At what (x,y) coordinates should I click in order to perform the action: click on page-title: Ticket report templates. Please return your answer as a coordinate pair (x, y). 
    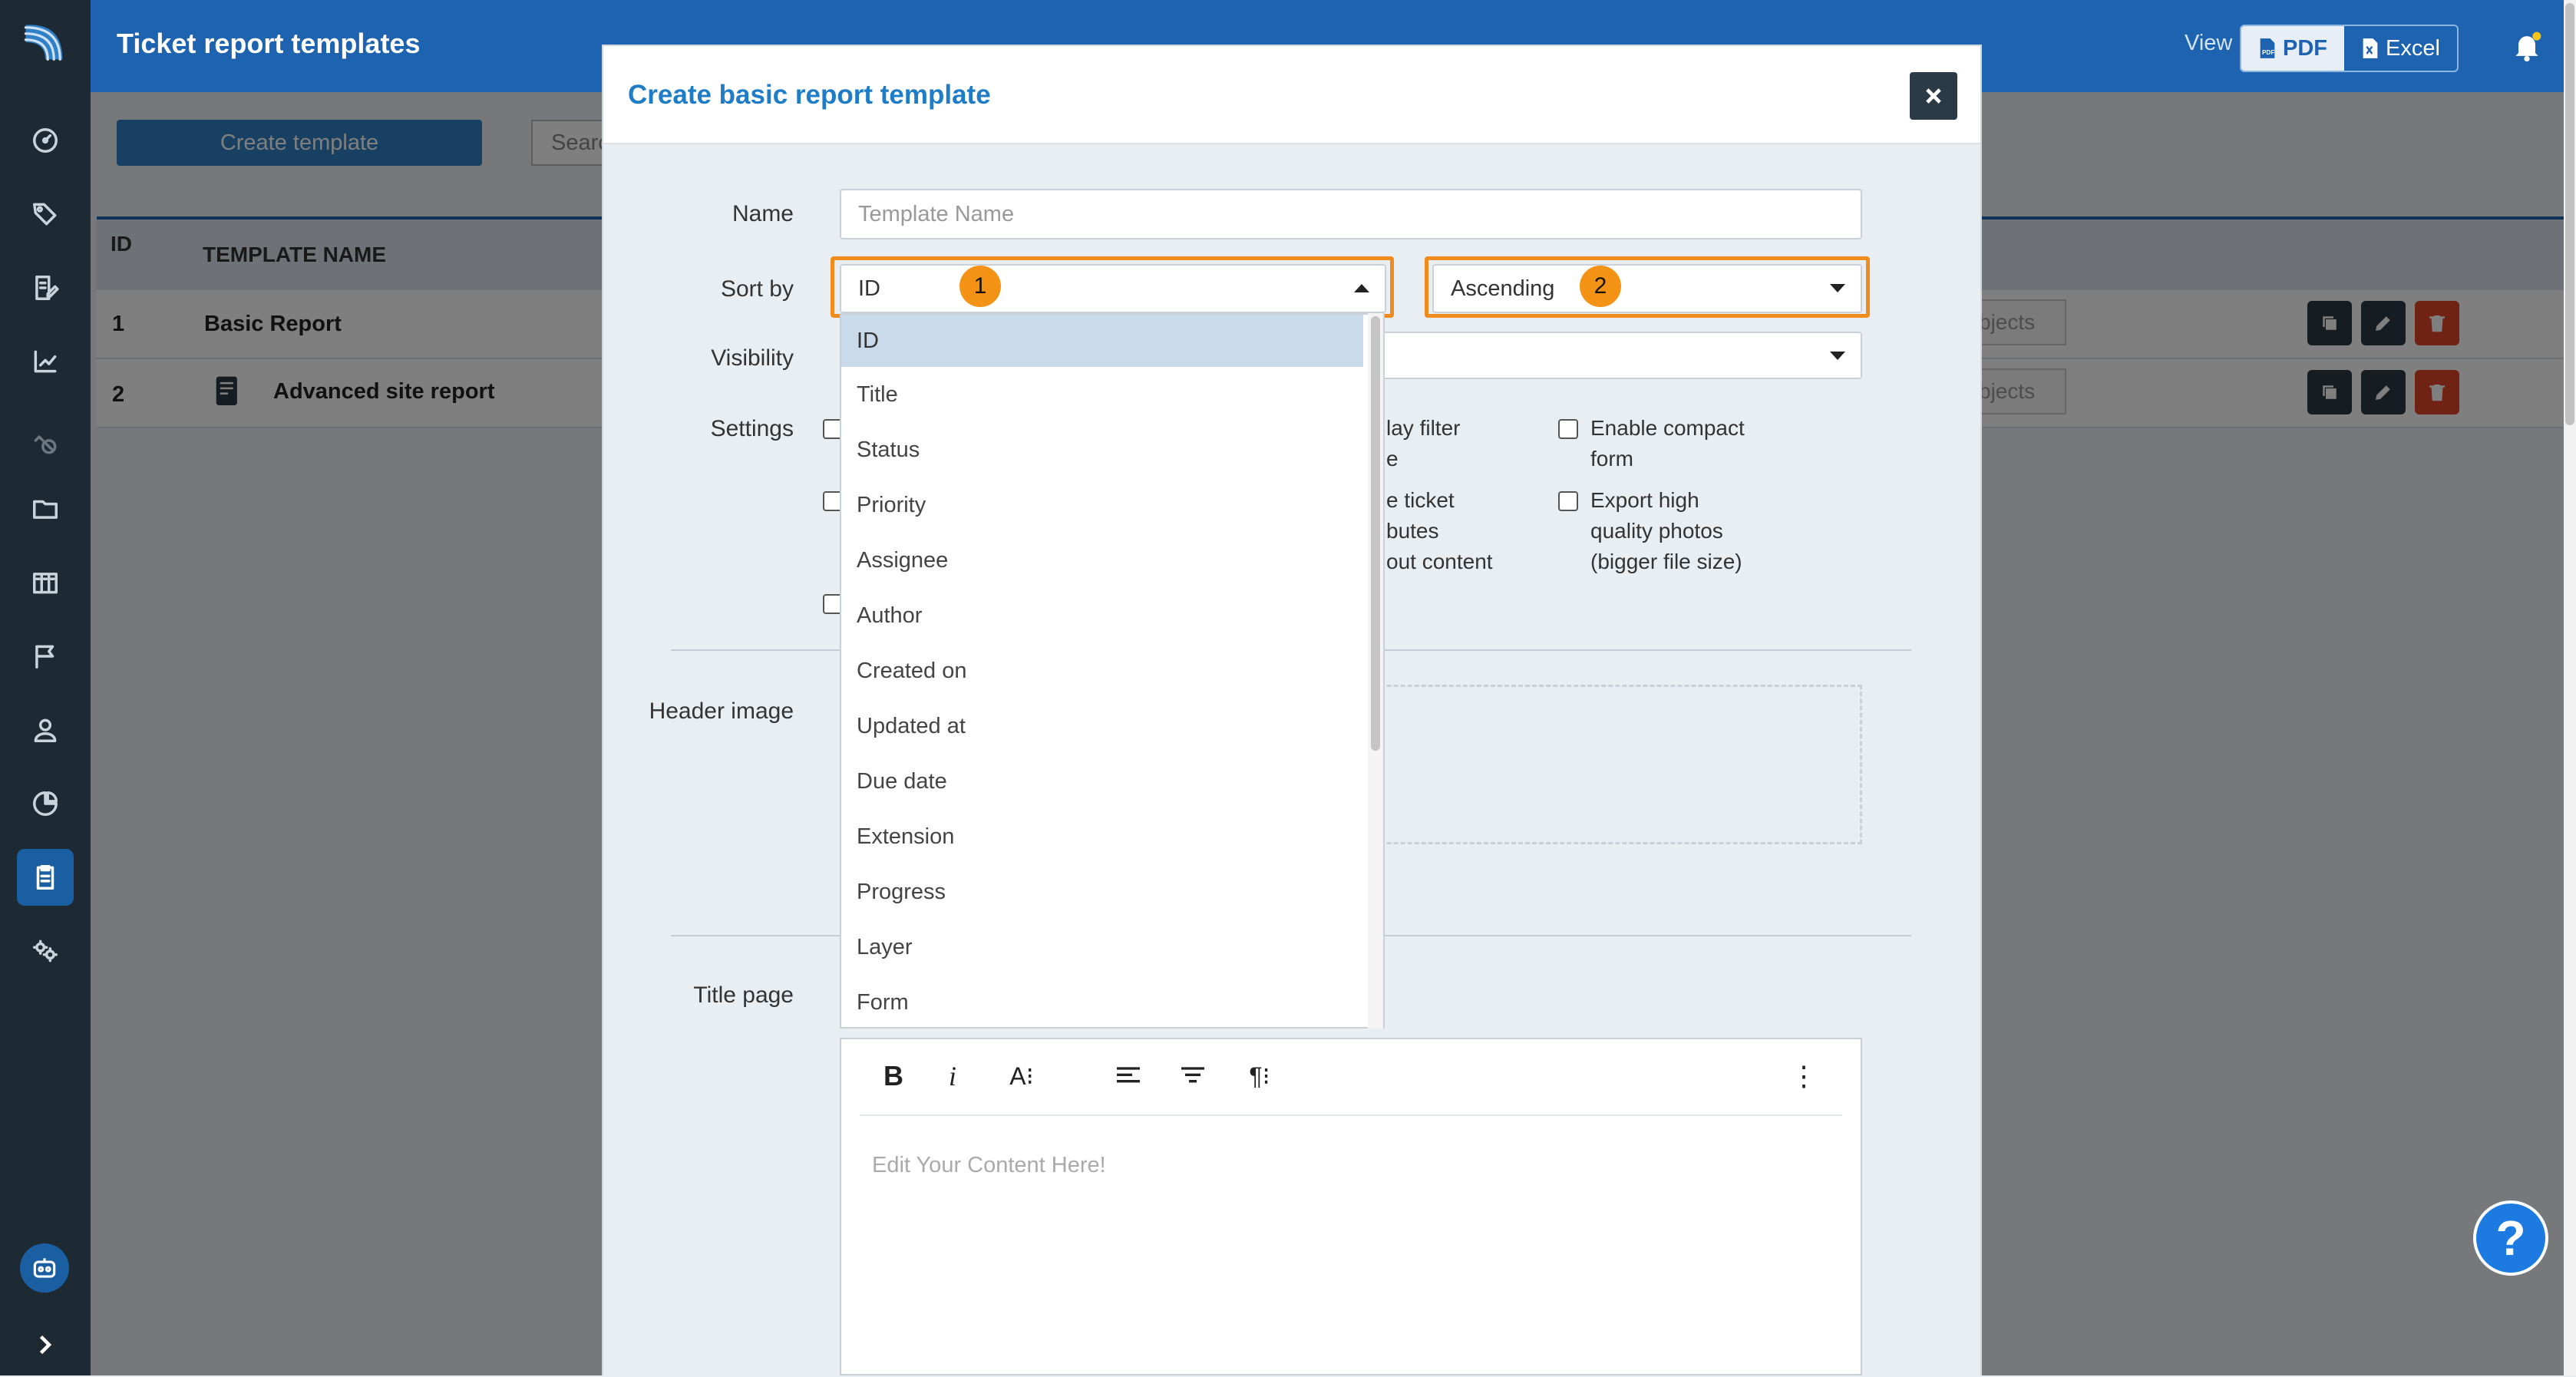
    Looking at the image, I should click on (269, 43).